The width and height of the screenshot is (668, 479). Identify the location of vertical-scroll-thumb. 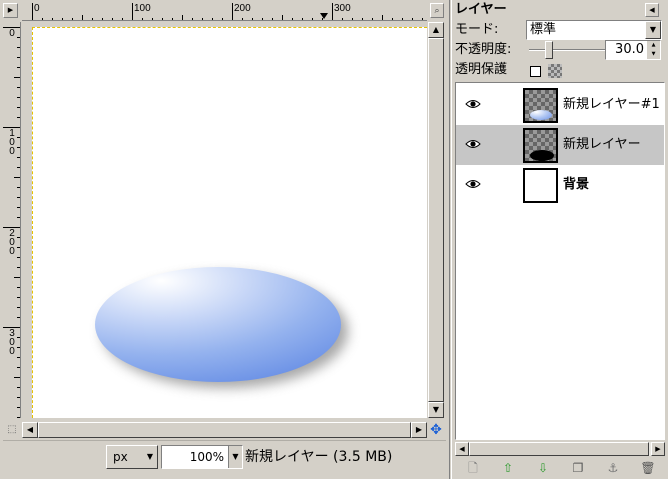
(436, 220).